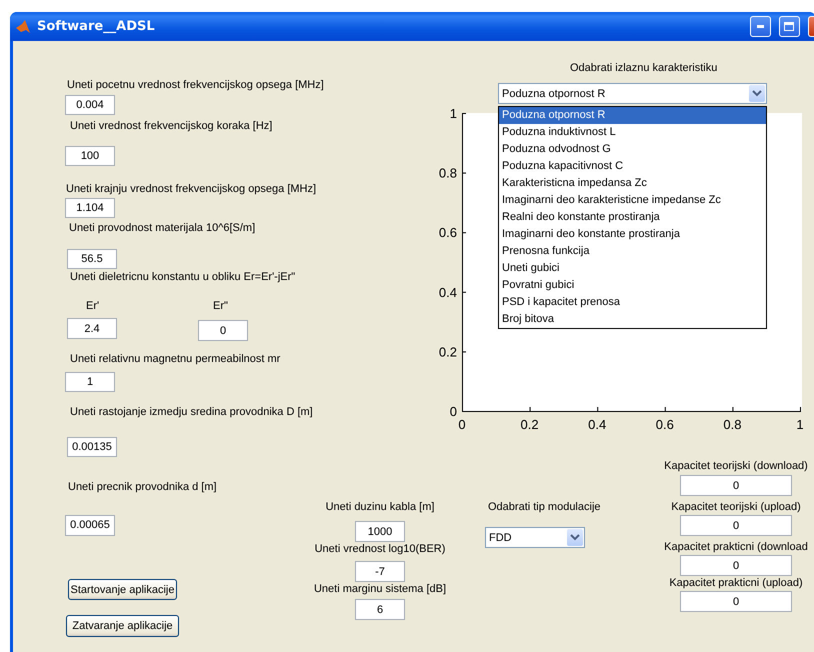 This screenshot has height=652, width=814. Describe the element at coordinates (221, 306) in the screenshot. I see `field-label: Er"` at that location.